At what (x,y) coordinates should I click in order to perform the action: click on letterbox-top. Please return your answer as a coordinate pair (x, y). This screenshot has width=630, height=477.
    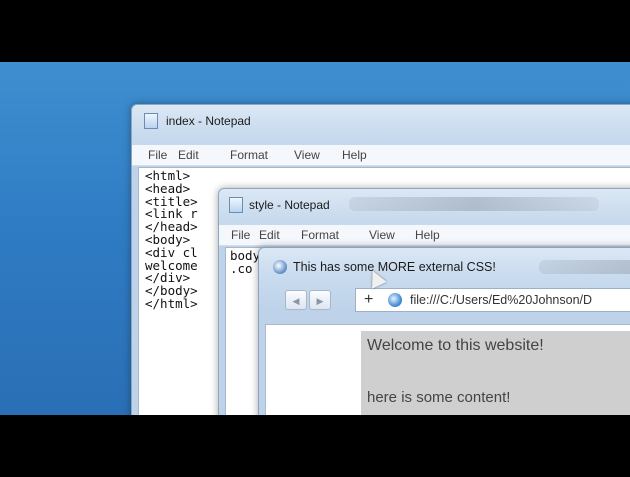
    Looking at the image, I should click on (315, 31).